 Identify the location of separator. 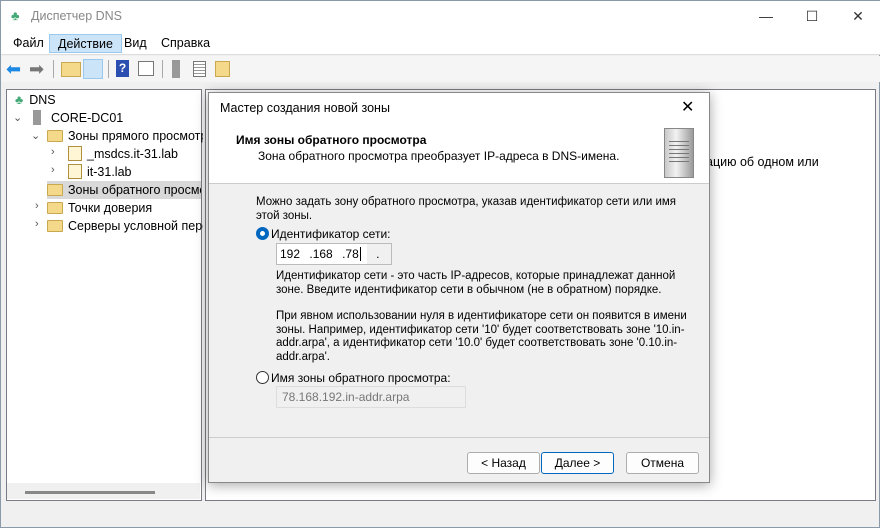
(459, 437).